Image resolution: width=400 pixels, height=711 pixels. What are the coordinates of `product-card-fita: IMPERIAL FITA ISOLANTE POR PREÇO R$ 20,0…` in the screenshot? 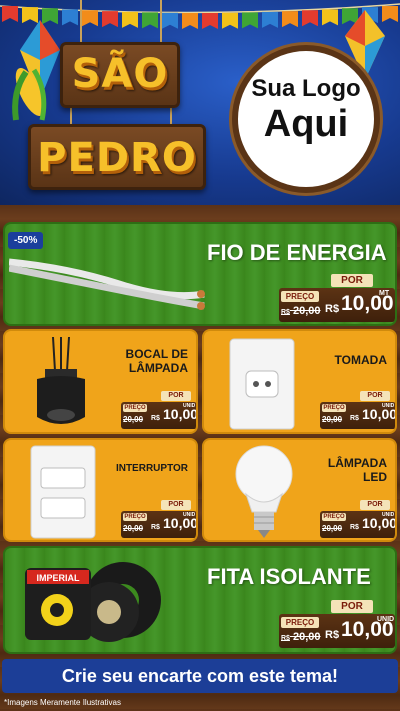 It's located at (200, 600).